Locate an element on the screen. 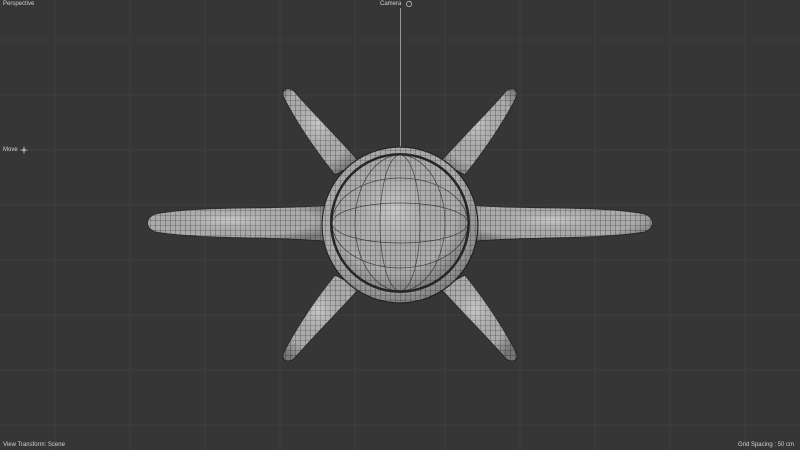  mesh-sphere-core is located at coordinates (400, 223).